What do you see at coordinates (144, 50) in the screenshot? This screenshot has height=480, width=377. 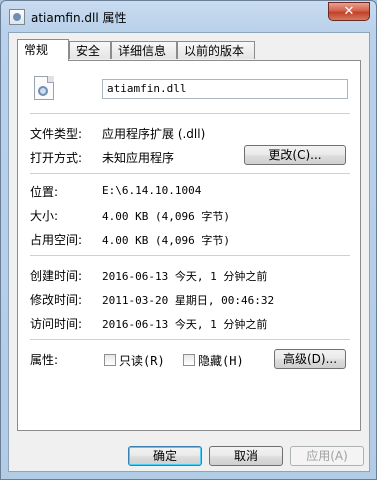 I see `tab-details: 详细信息` at bounding box center [144, 50].